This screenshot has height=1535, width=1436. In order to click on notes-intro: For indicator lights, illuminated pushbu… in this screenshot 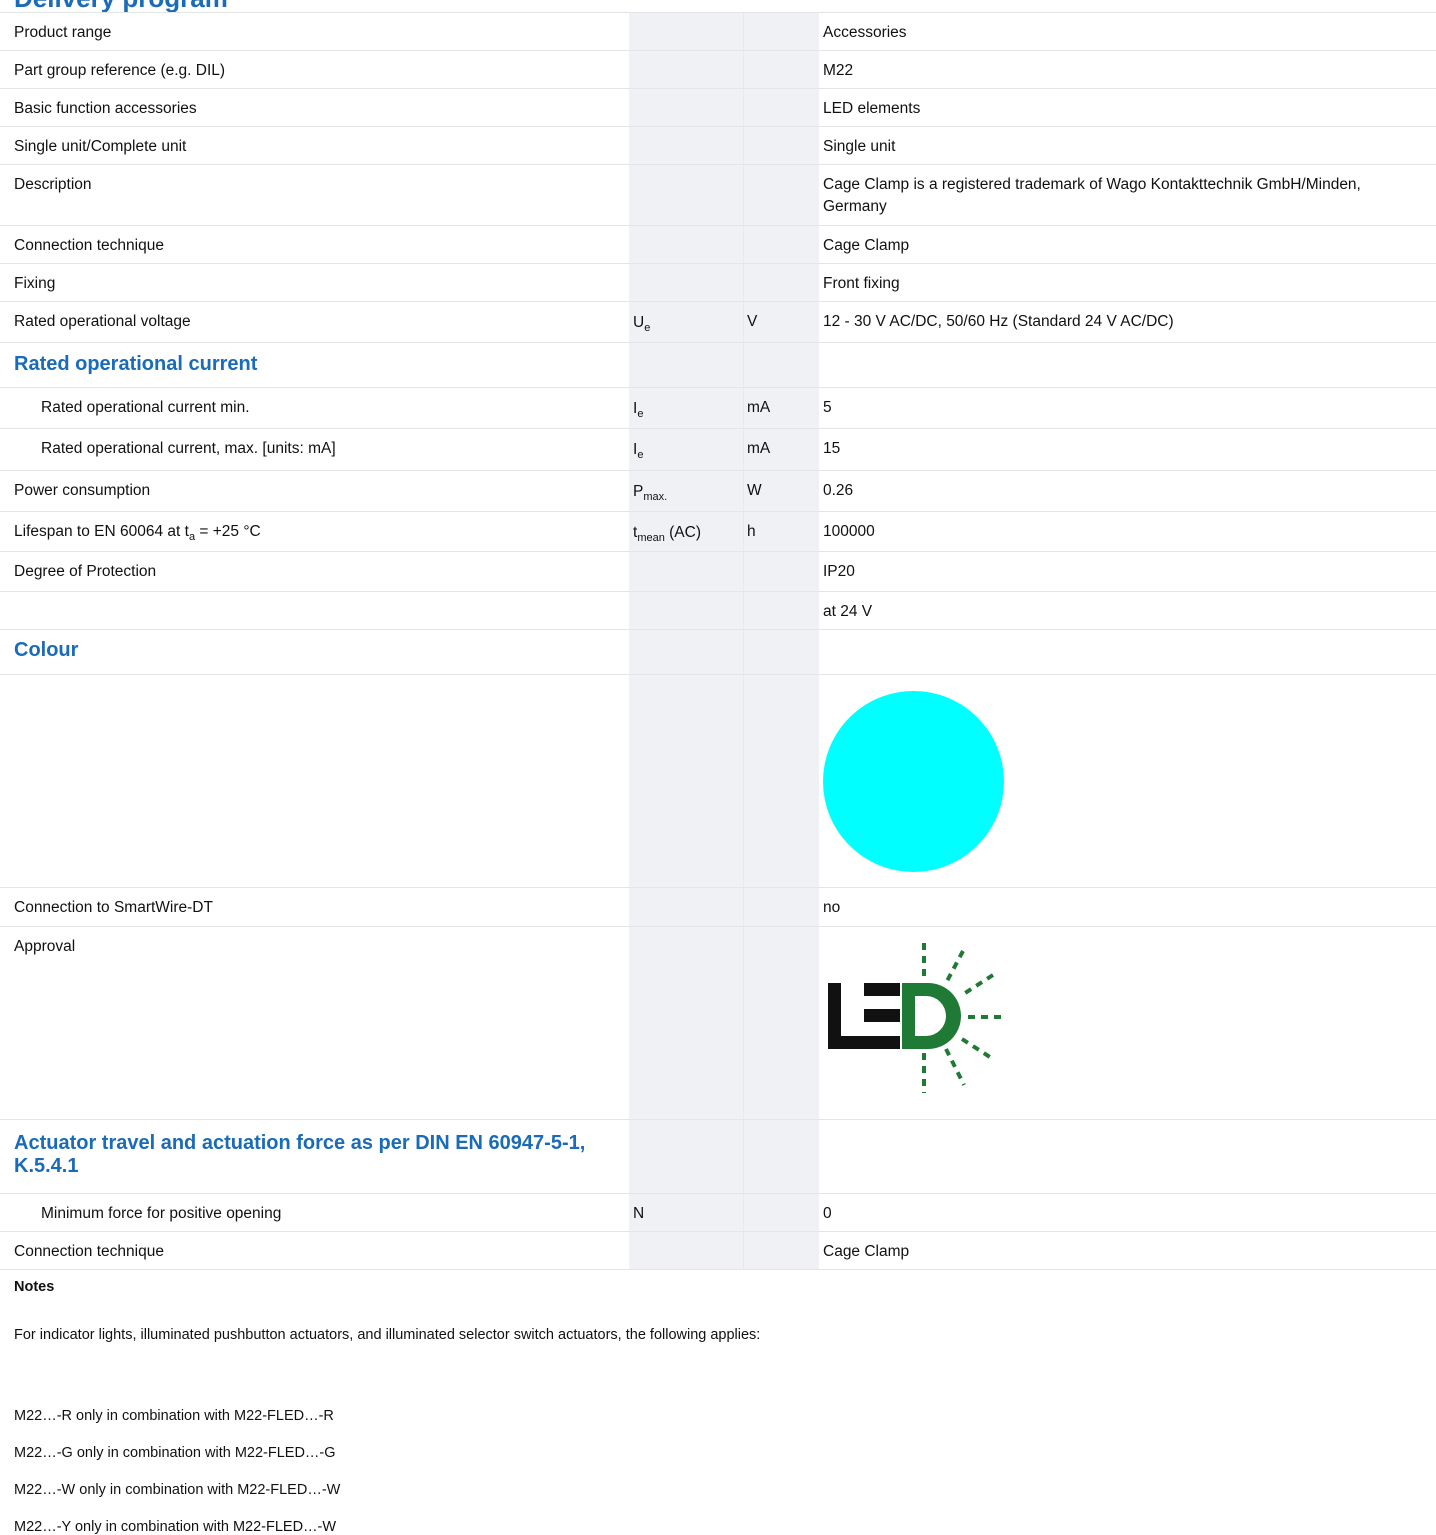, I will do `click(387, 1335)`.